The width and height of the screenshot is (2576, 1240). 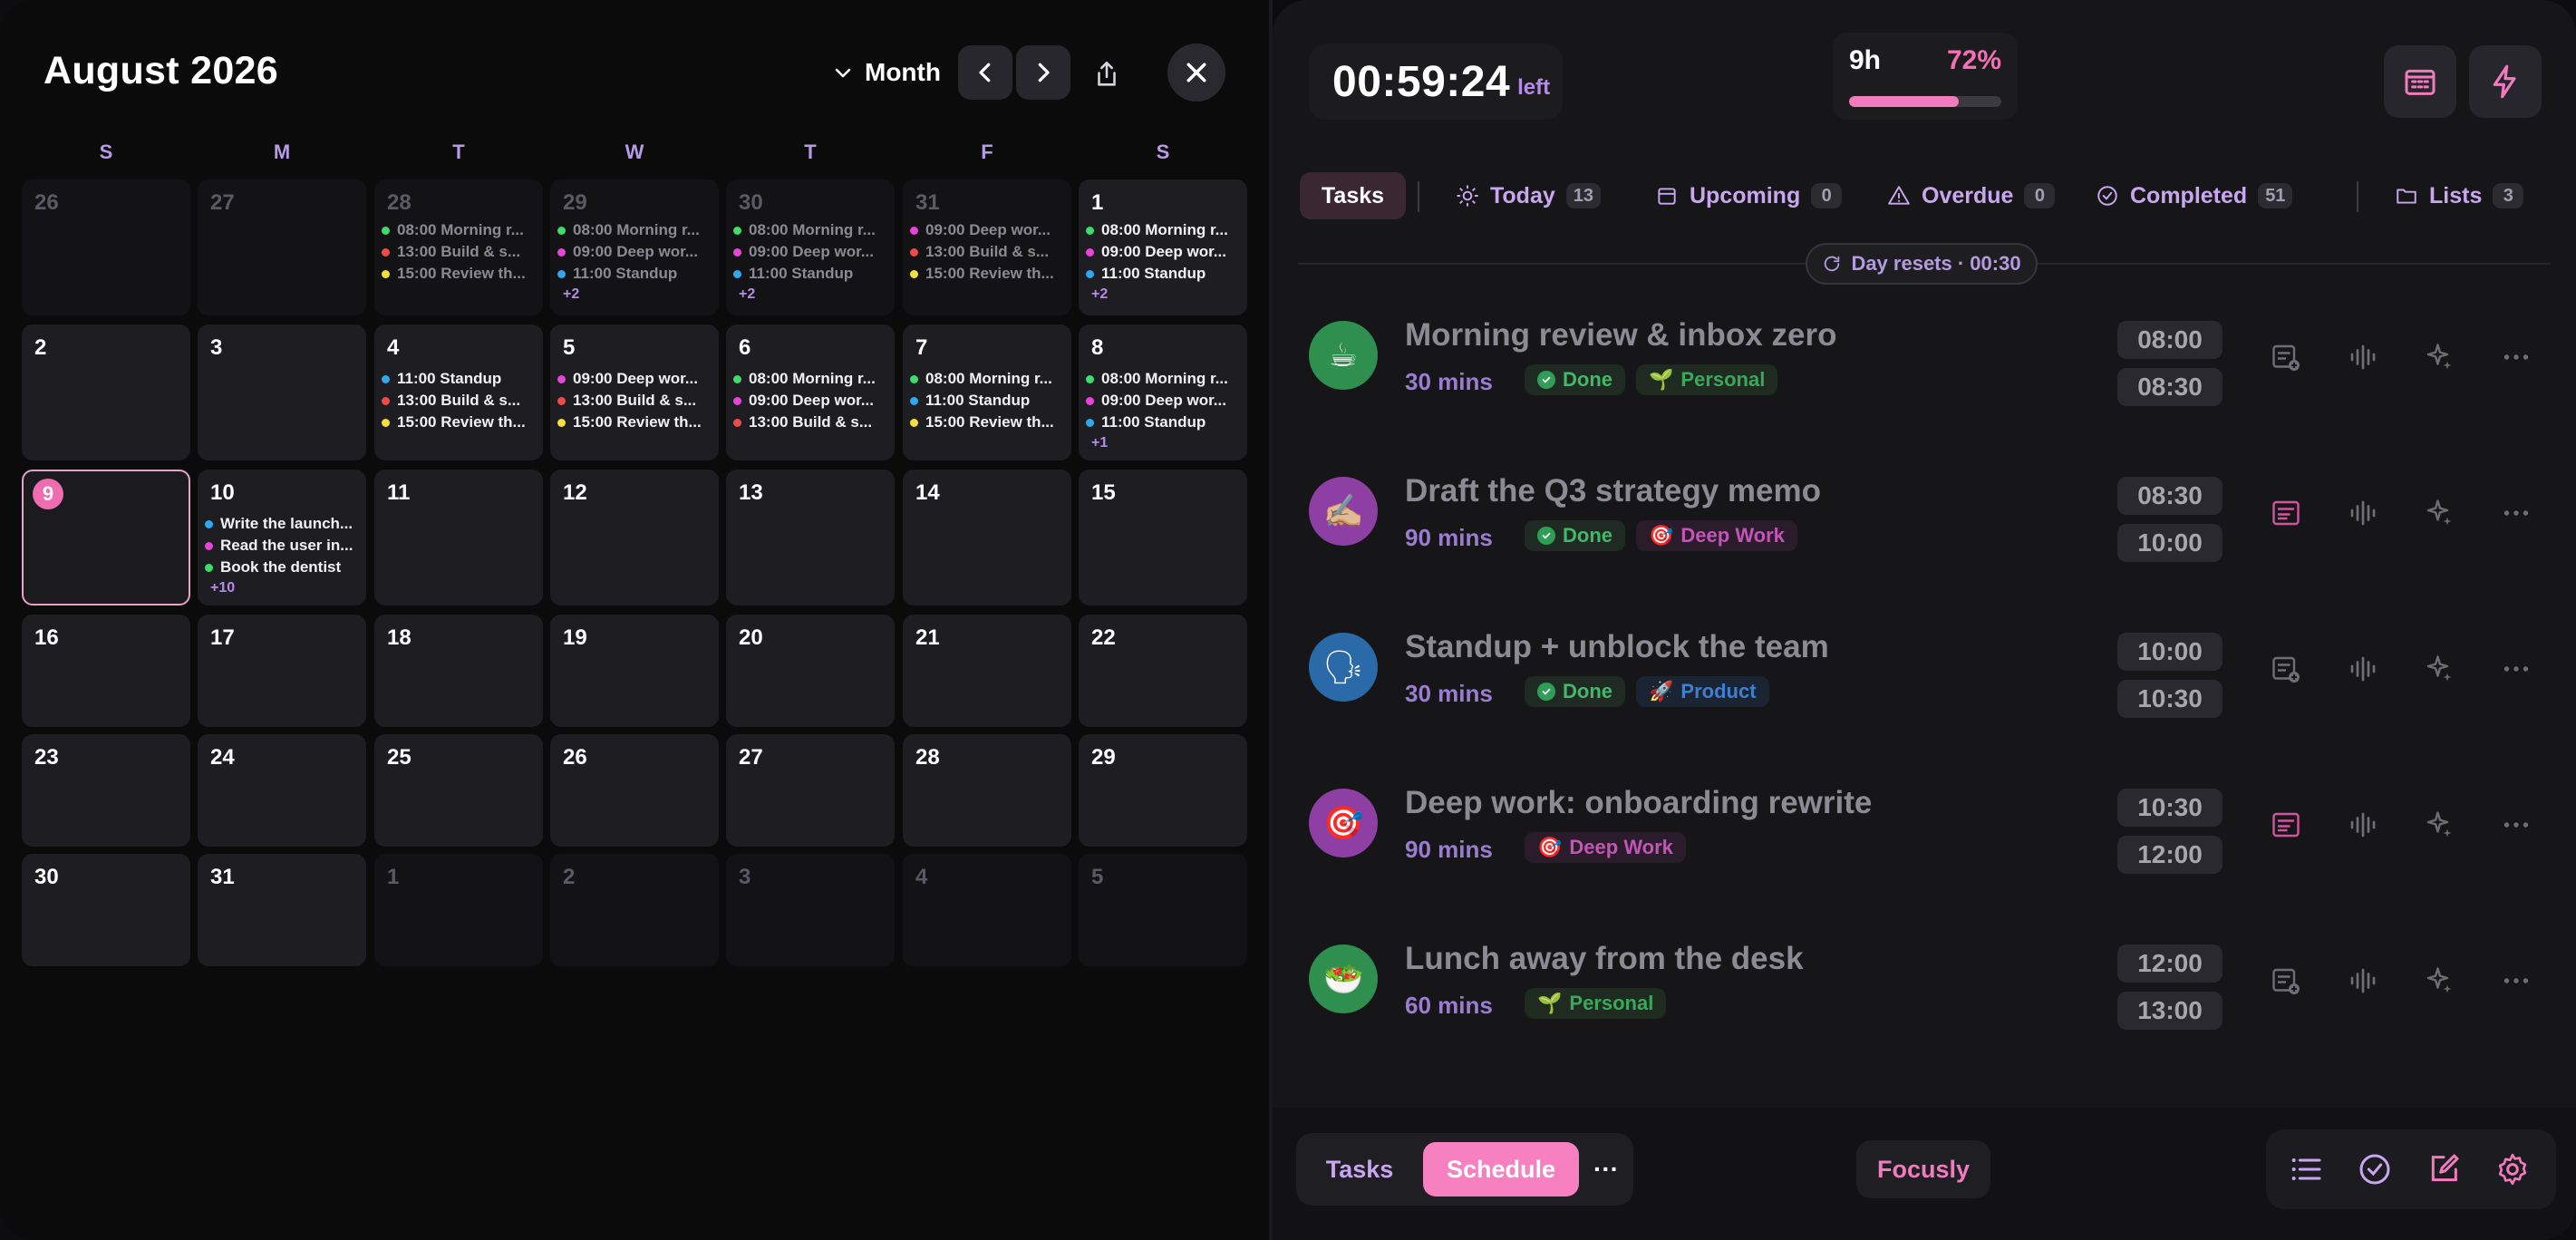 What do you see at coordinates (106, 790) in the screenshot?
I see `day-cell: 23` at bounding box center [106, 790].